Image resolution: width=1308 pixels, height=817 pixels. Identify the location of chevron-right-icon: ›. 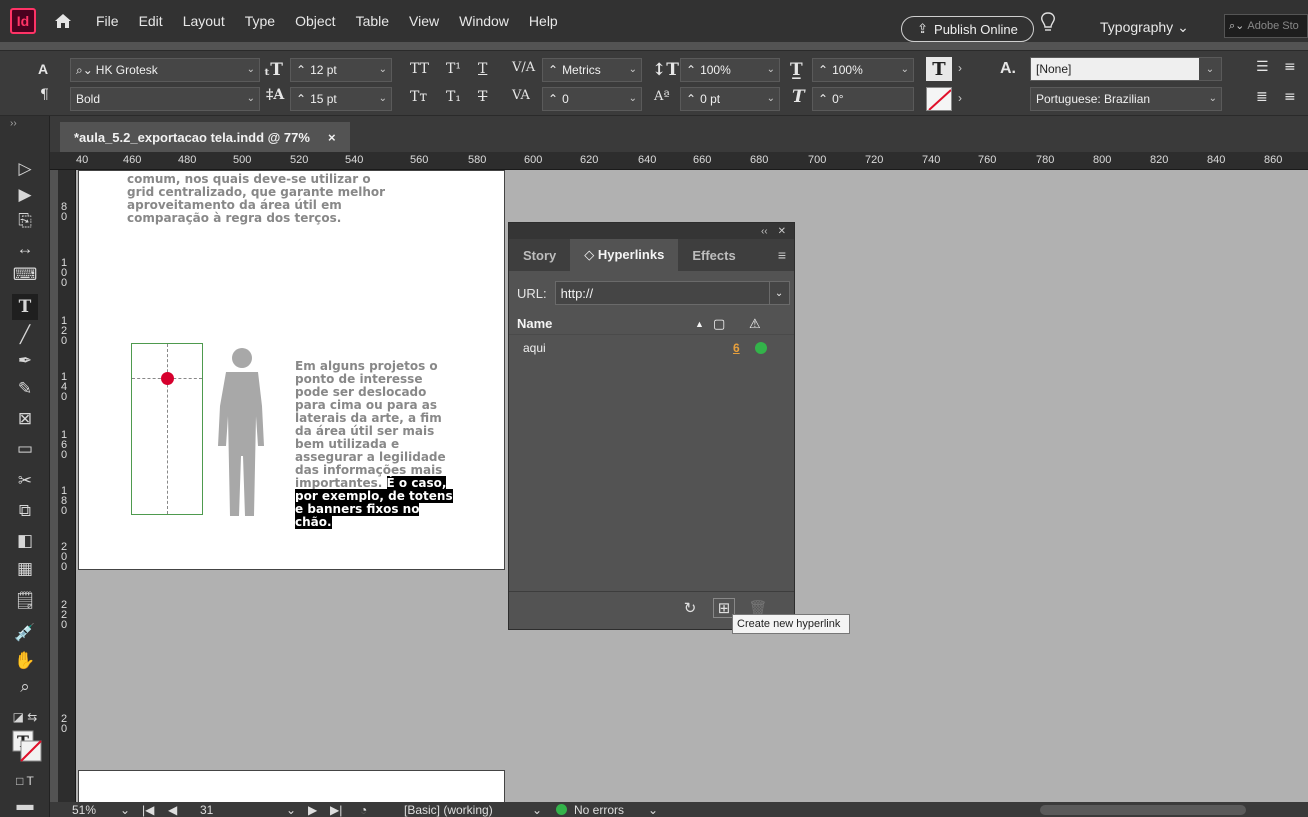
(960, 68).